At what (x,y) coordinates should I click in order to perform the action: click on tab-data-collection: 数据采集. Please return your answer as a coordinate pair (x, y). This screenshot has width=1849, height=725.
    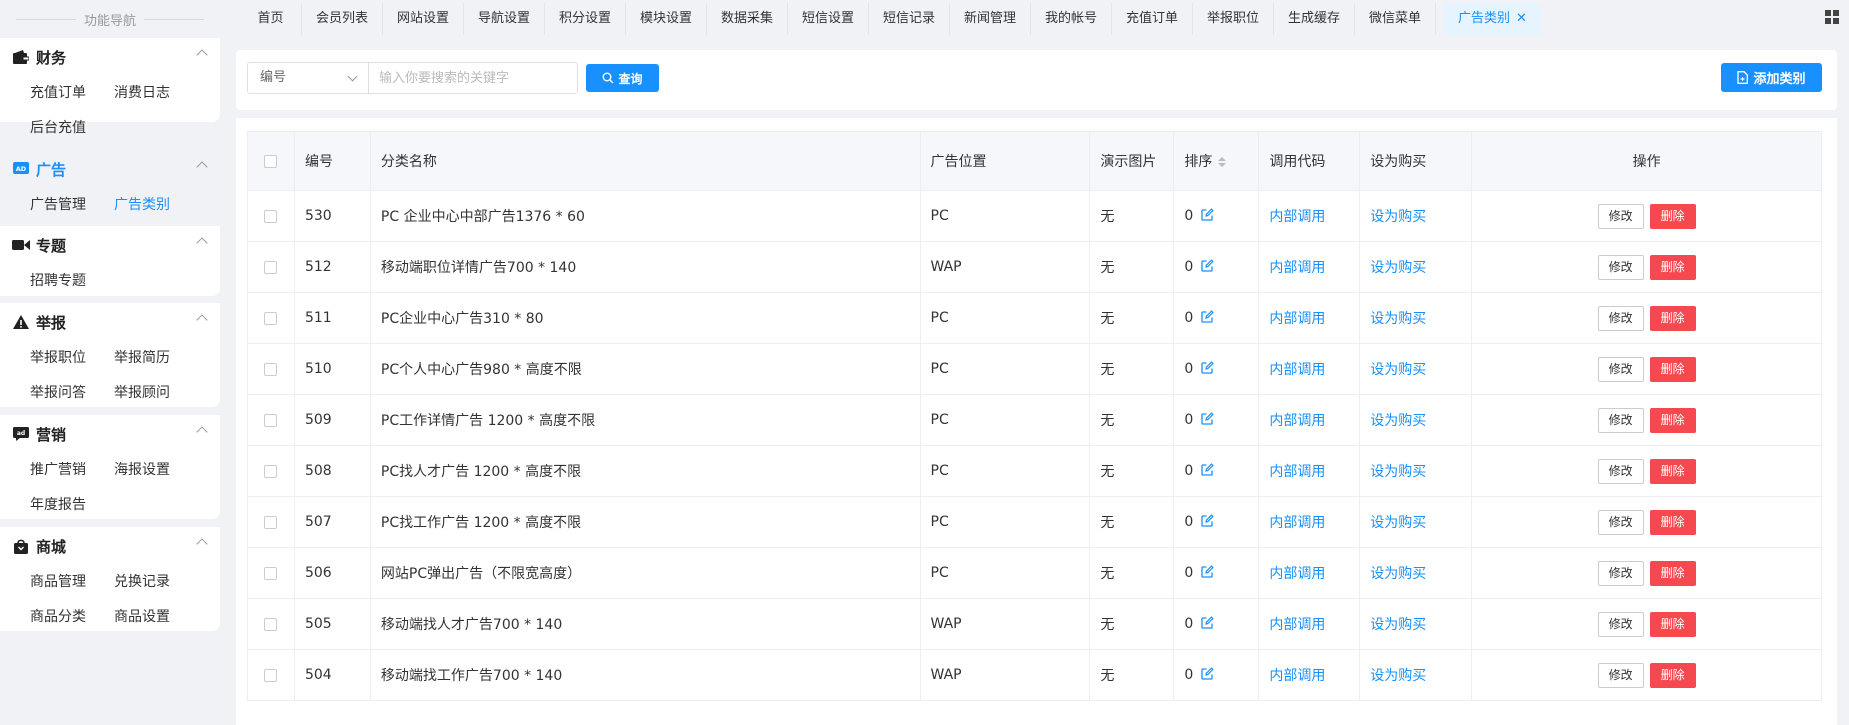
    Looking at the image, I should click on (747, 19).